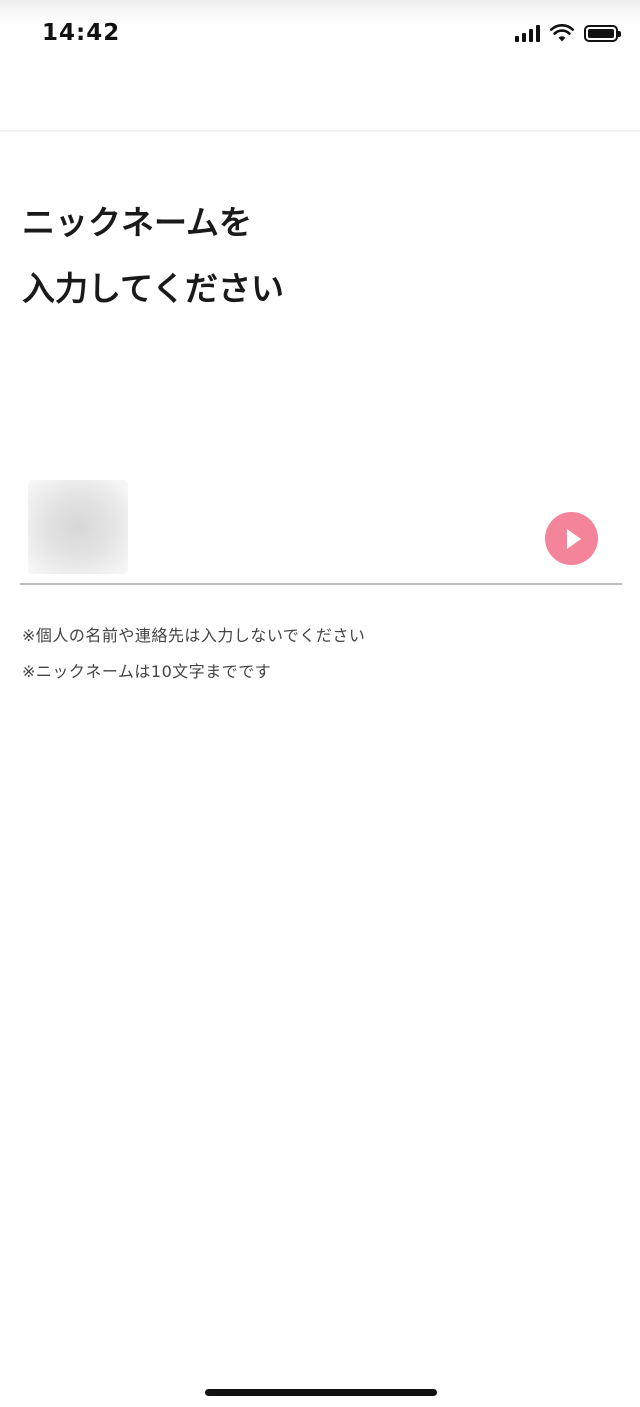 This screenshot has width=640, height=1407. I want to click on status-time: 14:42, so click(81, 33).